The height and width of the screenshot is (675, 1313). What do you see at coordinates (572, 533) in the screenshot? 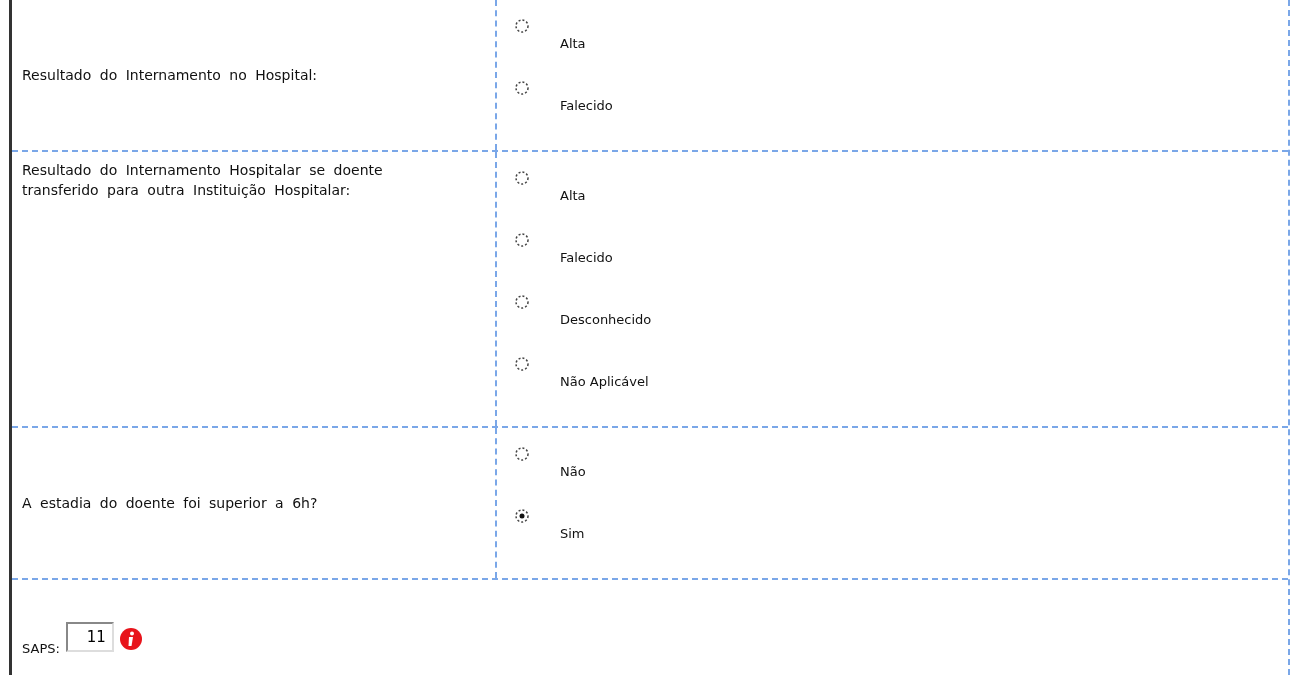
I see `option-label: Sim` at bounding box center [572, 533].